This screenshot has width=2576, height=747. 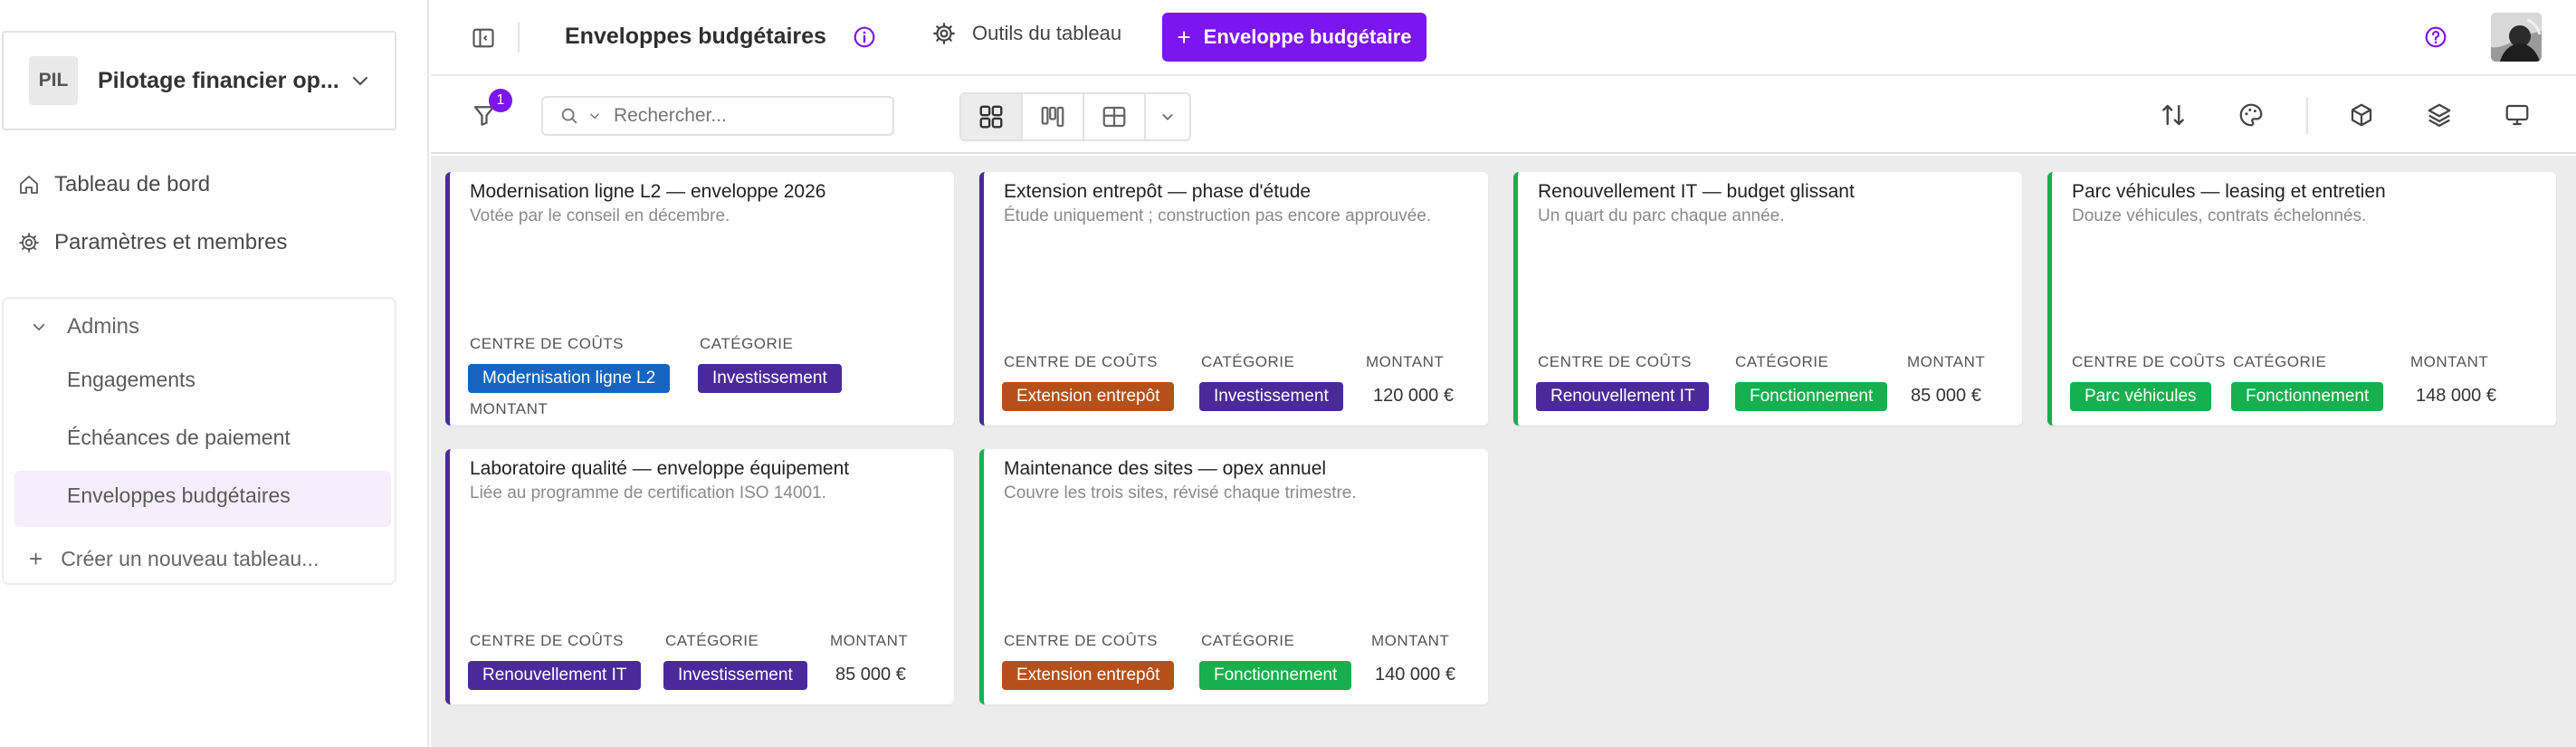 I want to click on kanban-view-icon, so click(x=1052, y=117).